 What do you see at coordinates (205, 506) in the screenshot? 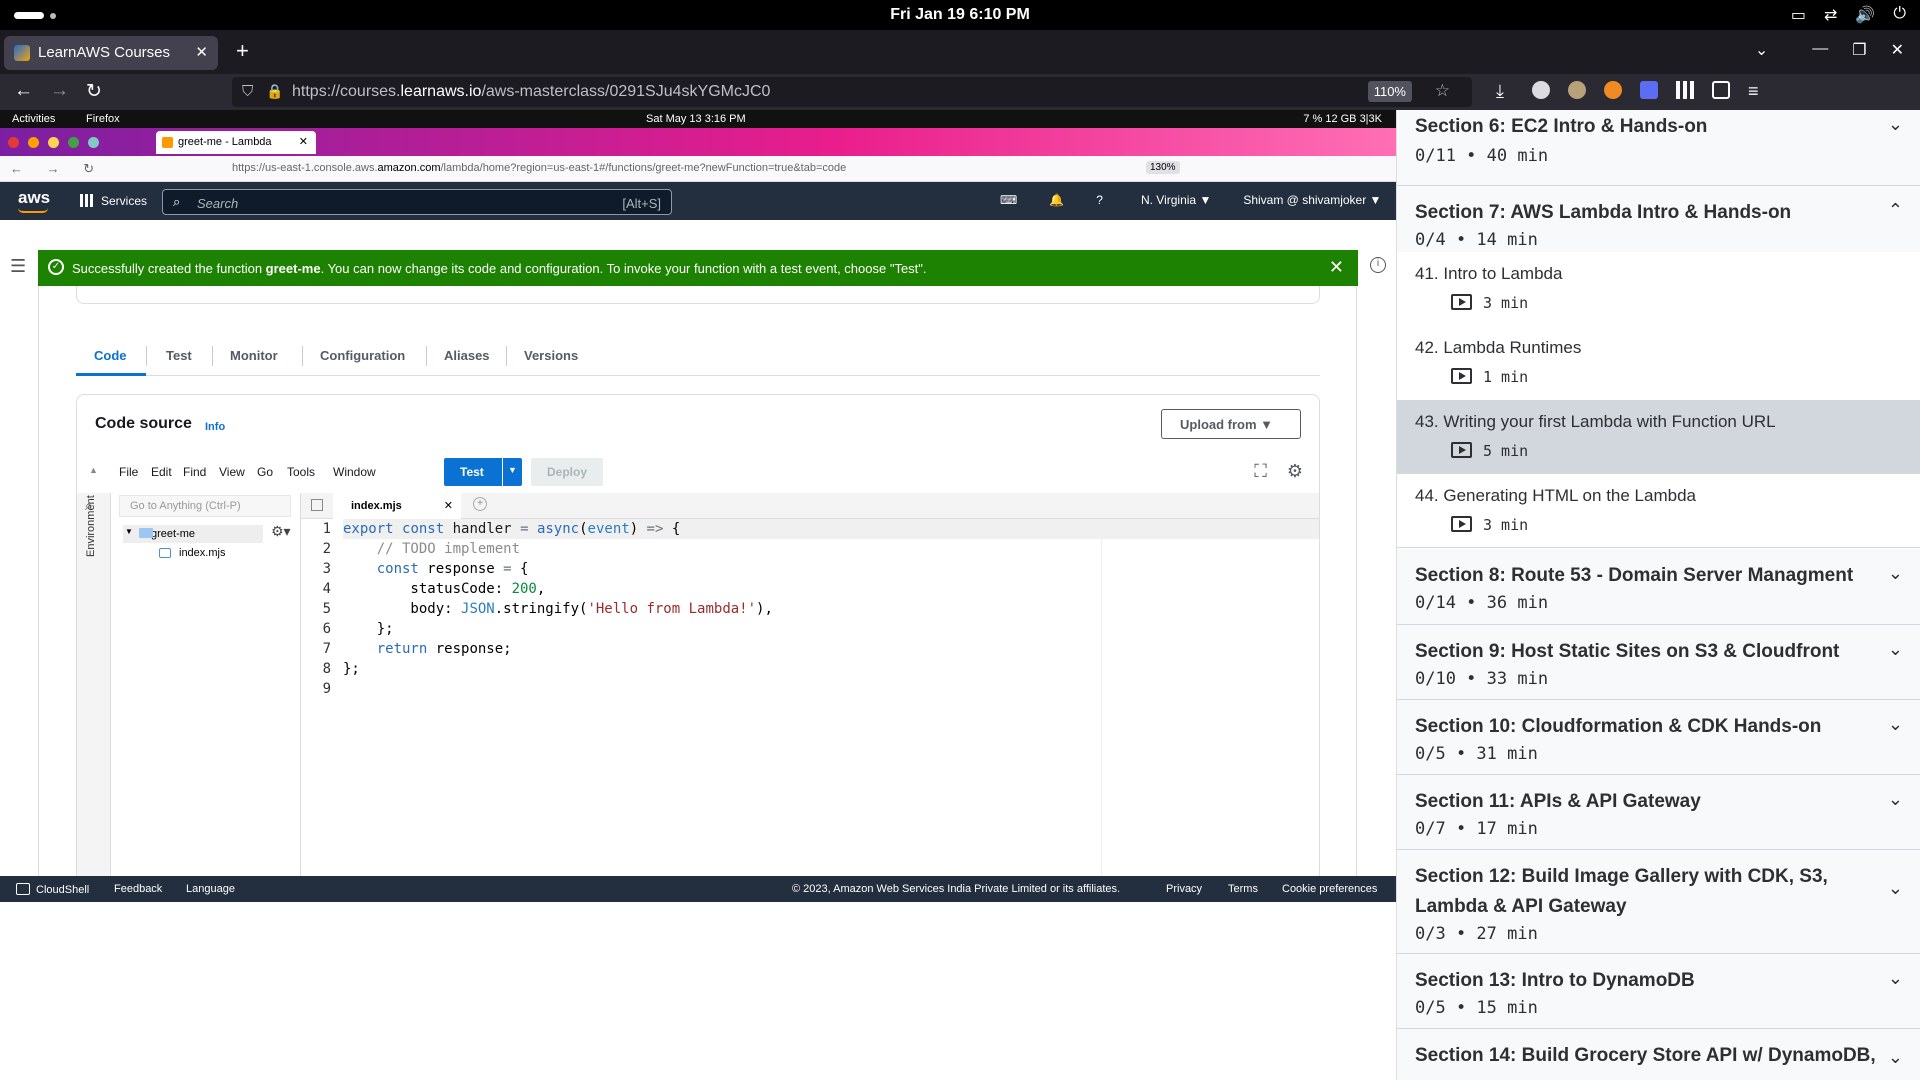
I see `go-to-anything-input: Go to Anything (Ctrl-P)` at bounding box center [205, 506].